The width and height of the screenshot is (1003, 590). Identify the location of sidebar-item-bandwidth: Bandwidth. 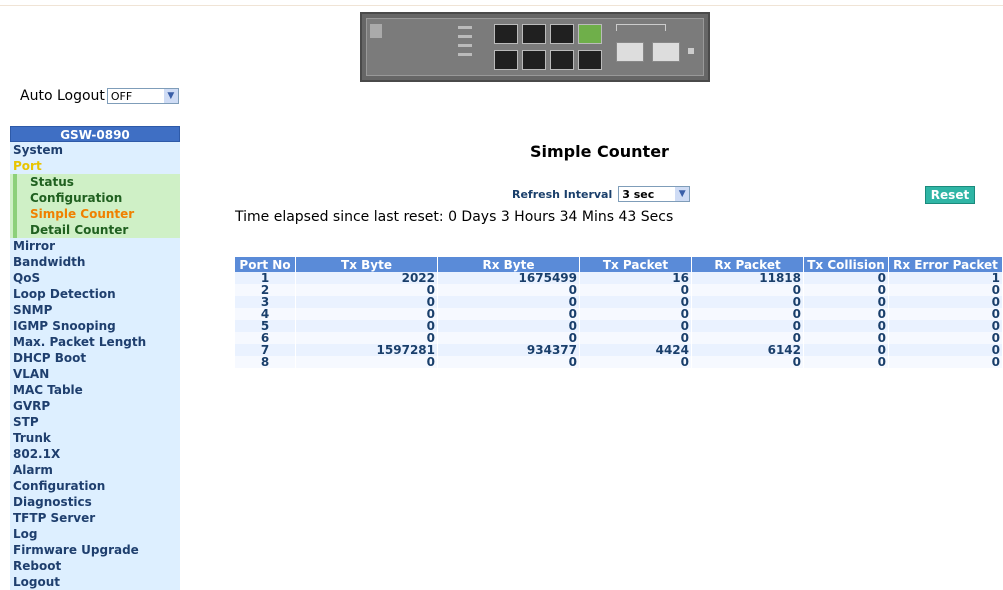
(95, 262).